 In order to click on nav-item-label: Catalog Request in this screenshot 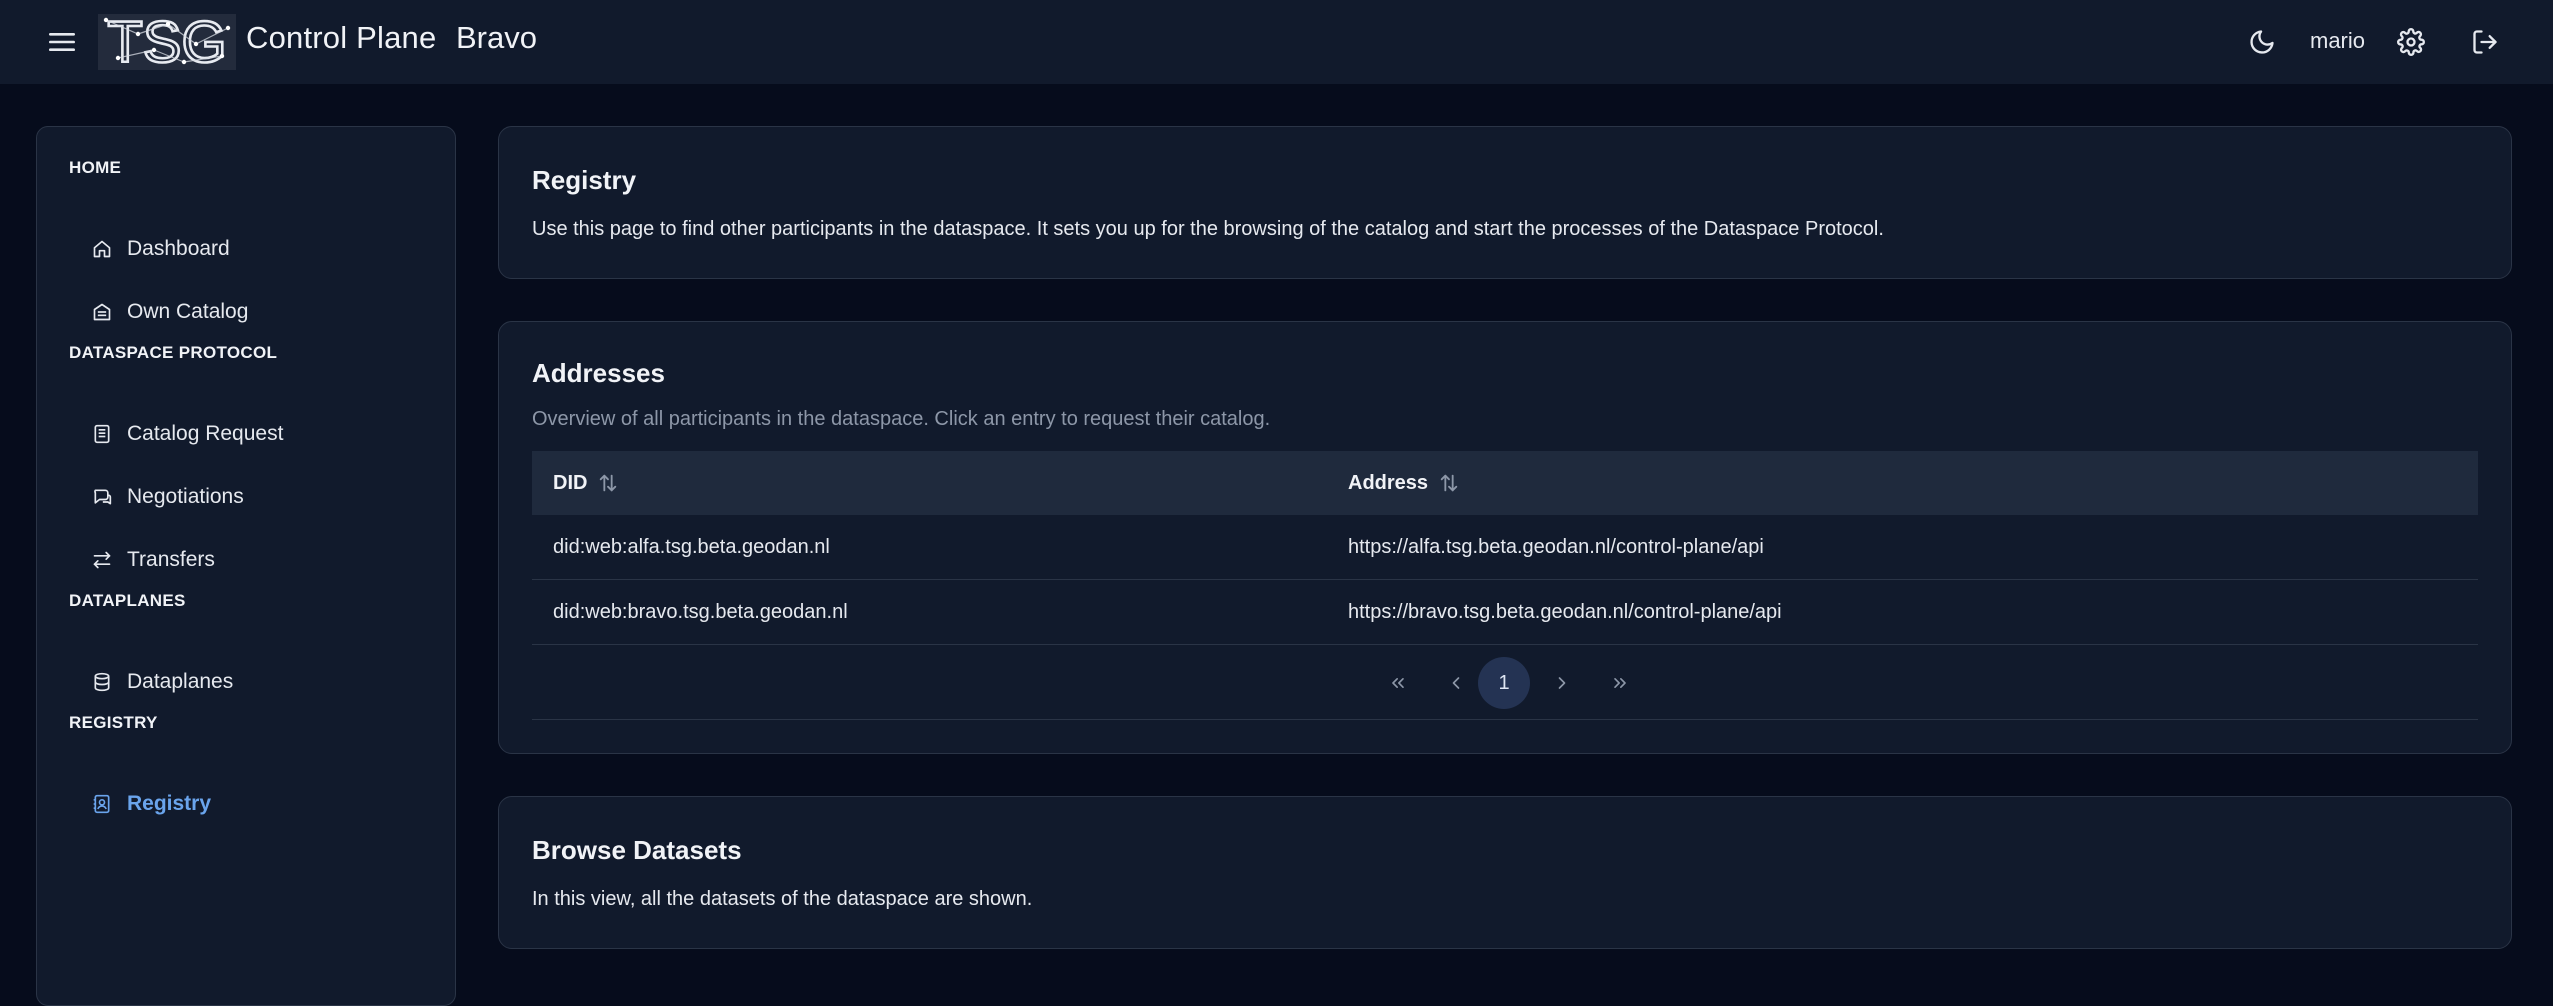, I will do `click(205, 433)`.